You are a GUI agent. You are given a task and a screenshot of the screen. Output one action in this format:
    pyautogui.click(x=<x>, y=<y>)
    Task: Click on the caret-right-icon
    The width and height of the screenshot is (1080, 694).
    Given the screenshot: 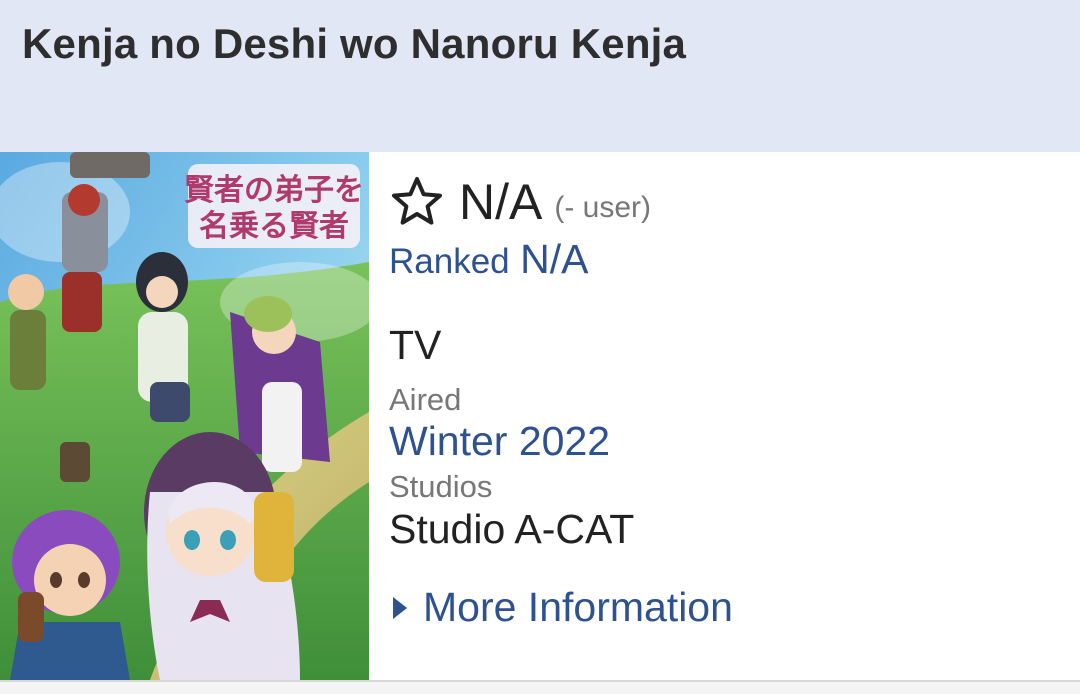 What is the action you would take?
    pyautogui.click(x=400, y=608)
    